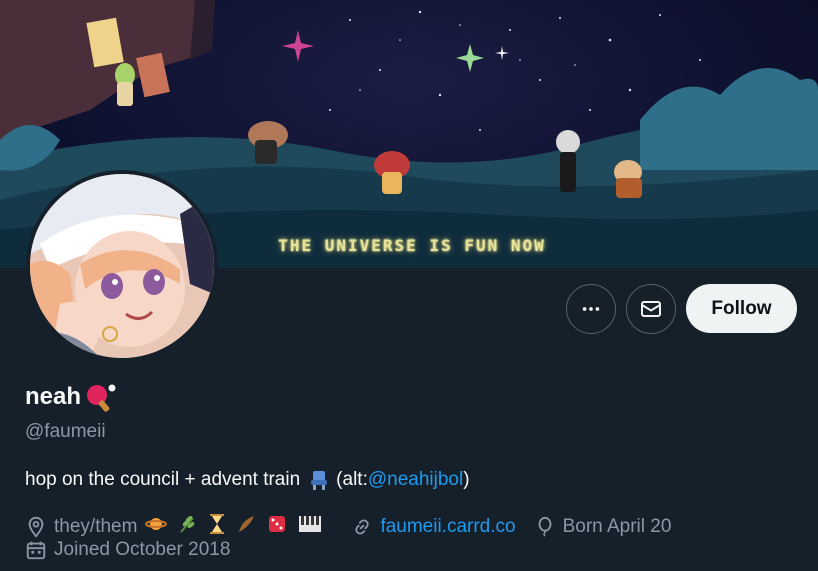  What do you see at coordinates (362, 527) in the screenshot?
I see `link-icon` at bounding box center [362, 527].